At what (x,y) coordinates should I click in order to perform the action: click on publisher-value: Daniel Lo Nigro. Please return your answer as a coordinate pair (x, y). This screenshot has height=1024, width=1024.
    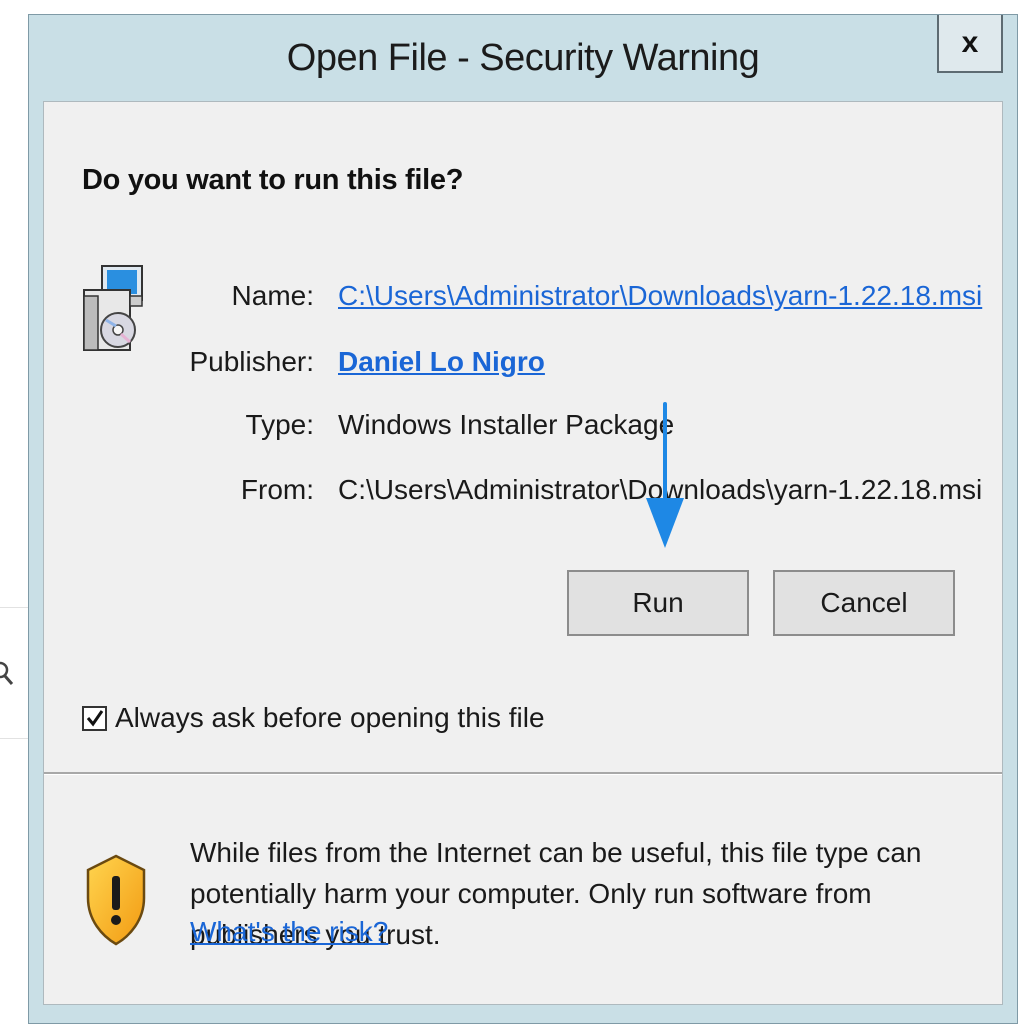
    Looking at the image, I should click on (441, 362).